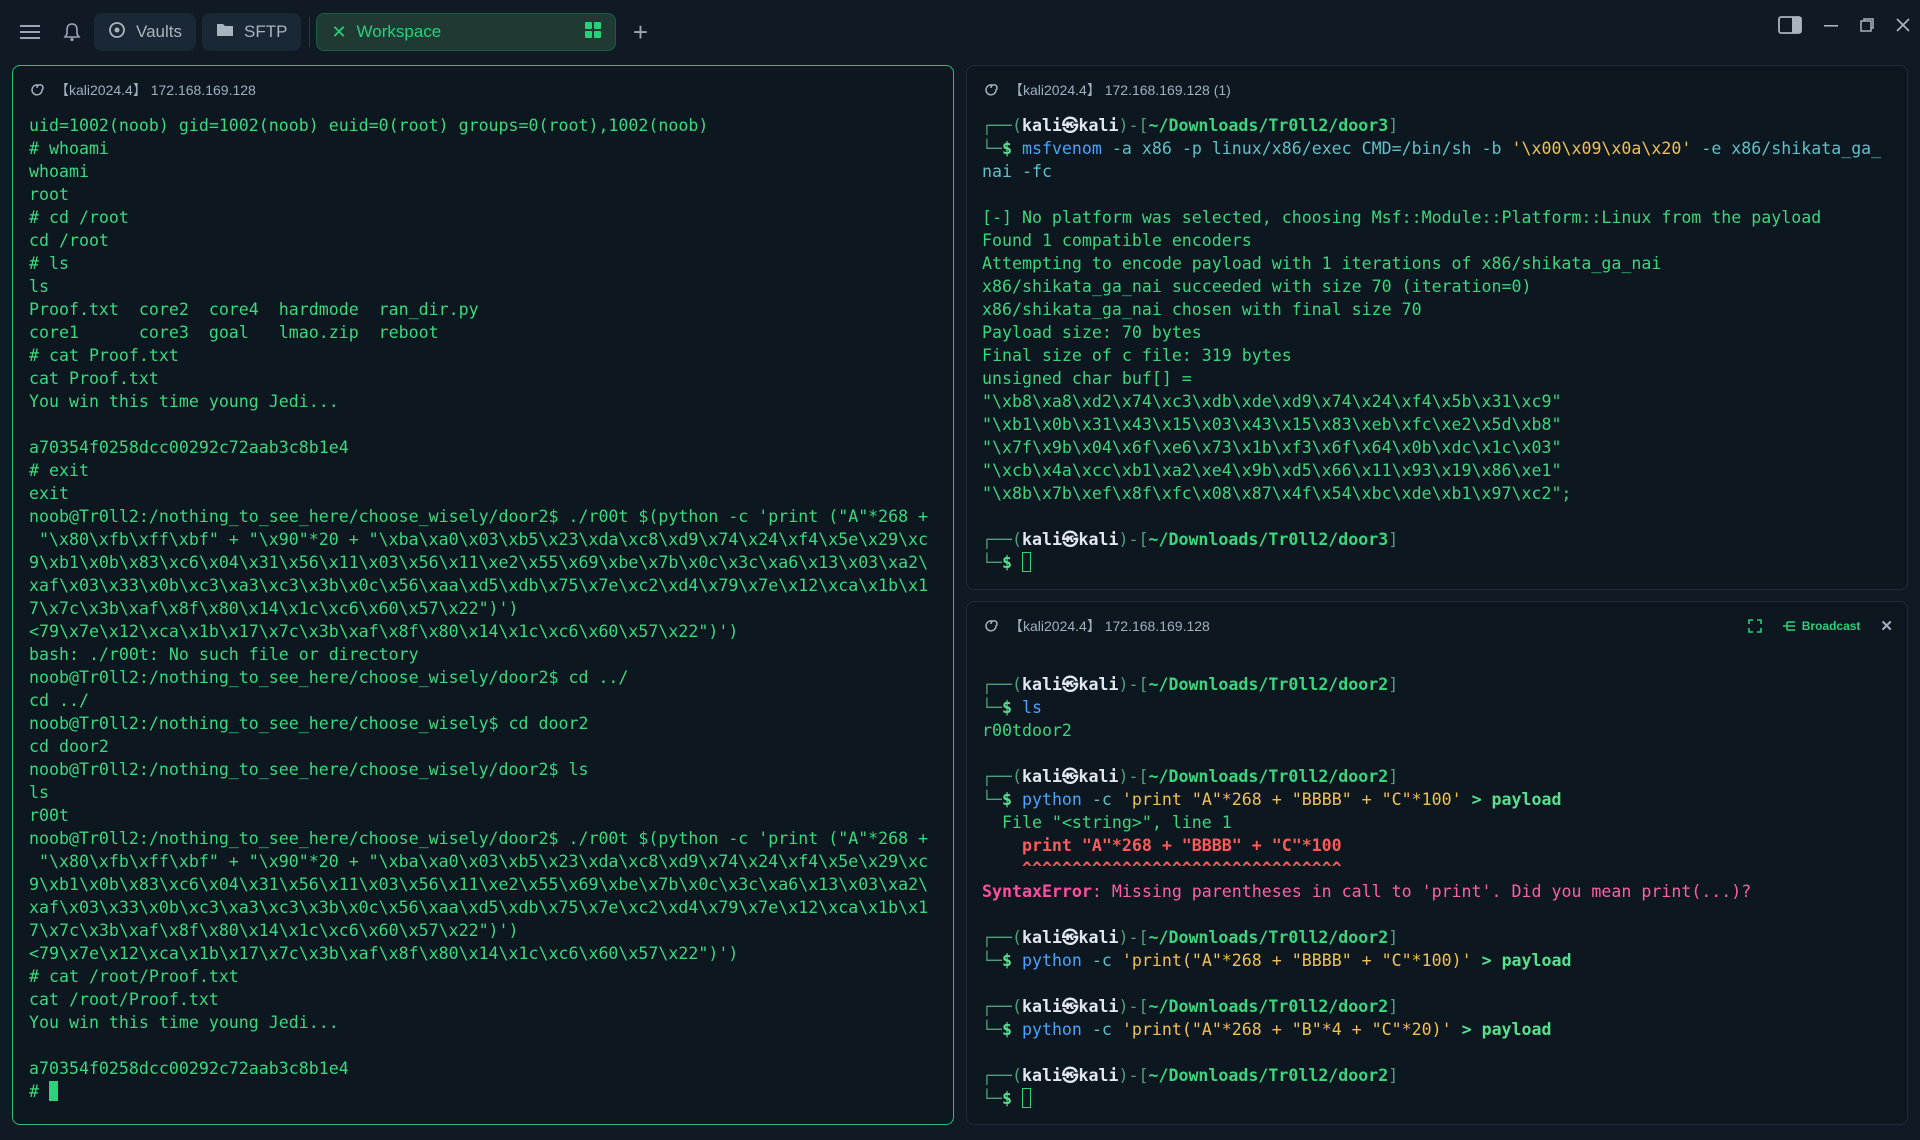 This screenshot has height=1140, width=1920. What do you see at coordinates (1790, 27) in the screenshot?
I see `sidebar-toggle-icon` at bounding box center [1790, 27].